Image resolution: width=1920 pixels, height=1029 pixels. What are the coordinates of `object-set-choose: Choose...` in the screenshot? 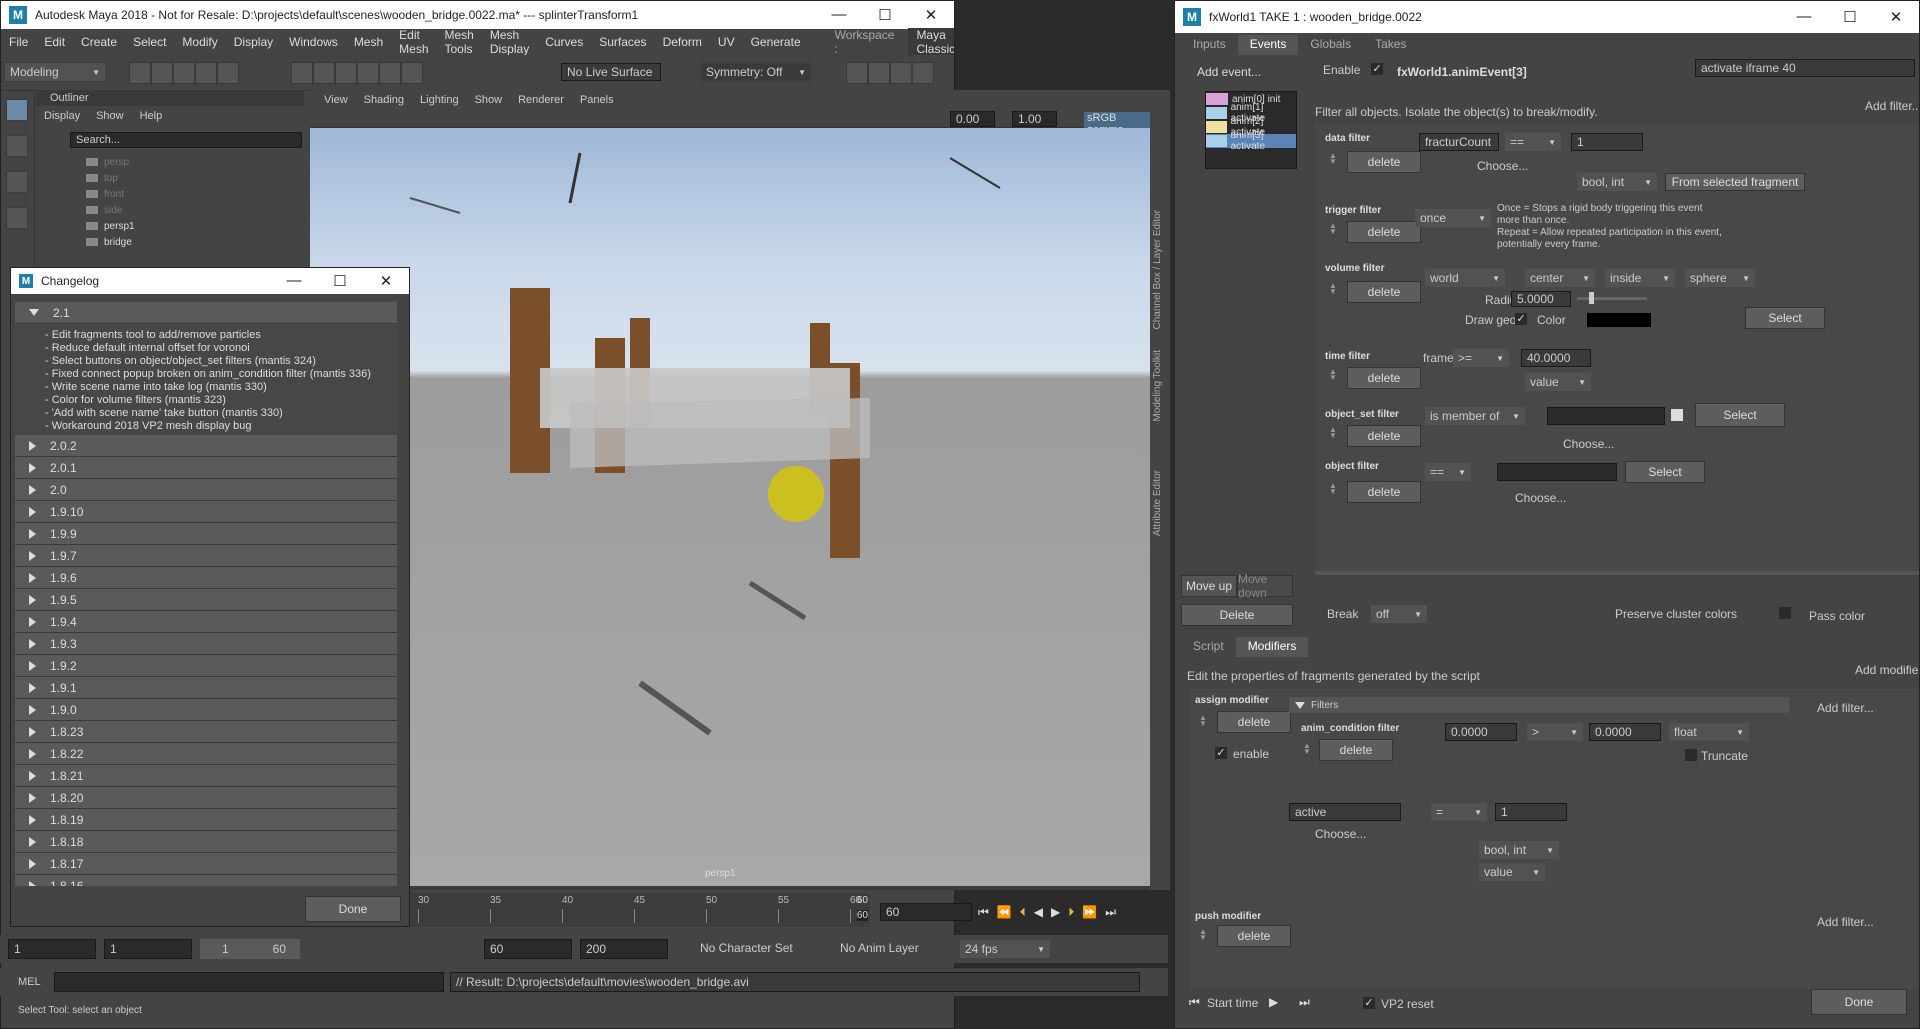 It's located at (1588, 444).